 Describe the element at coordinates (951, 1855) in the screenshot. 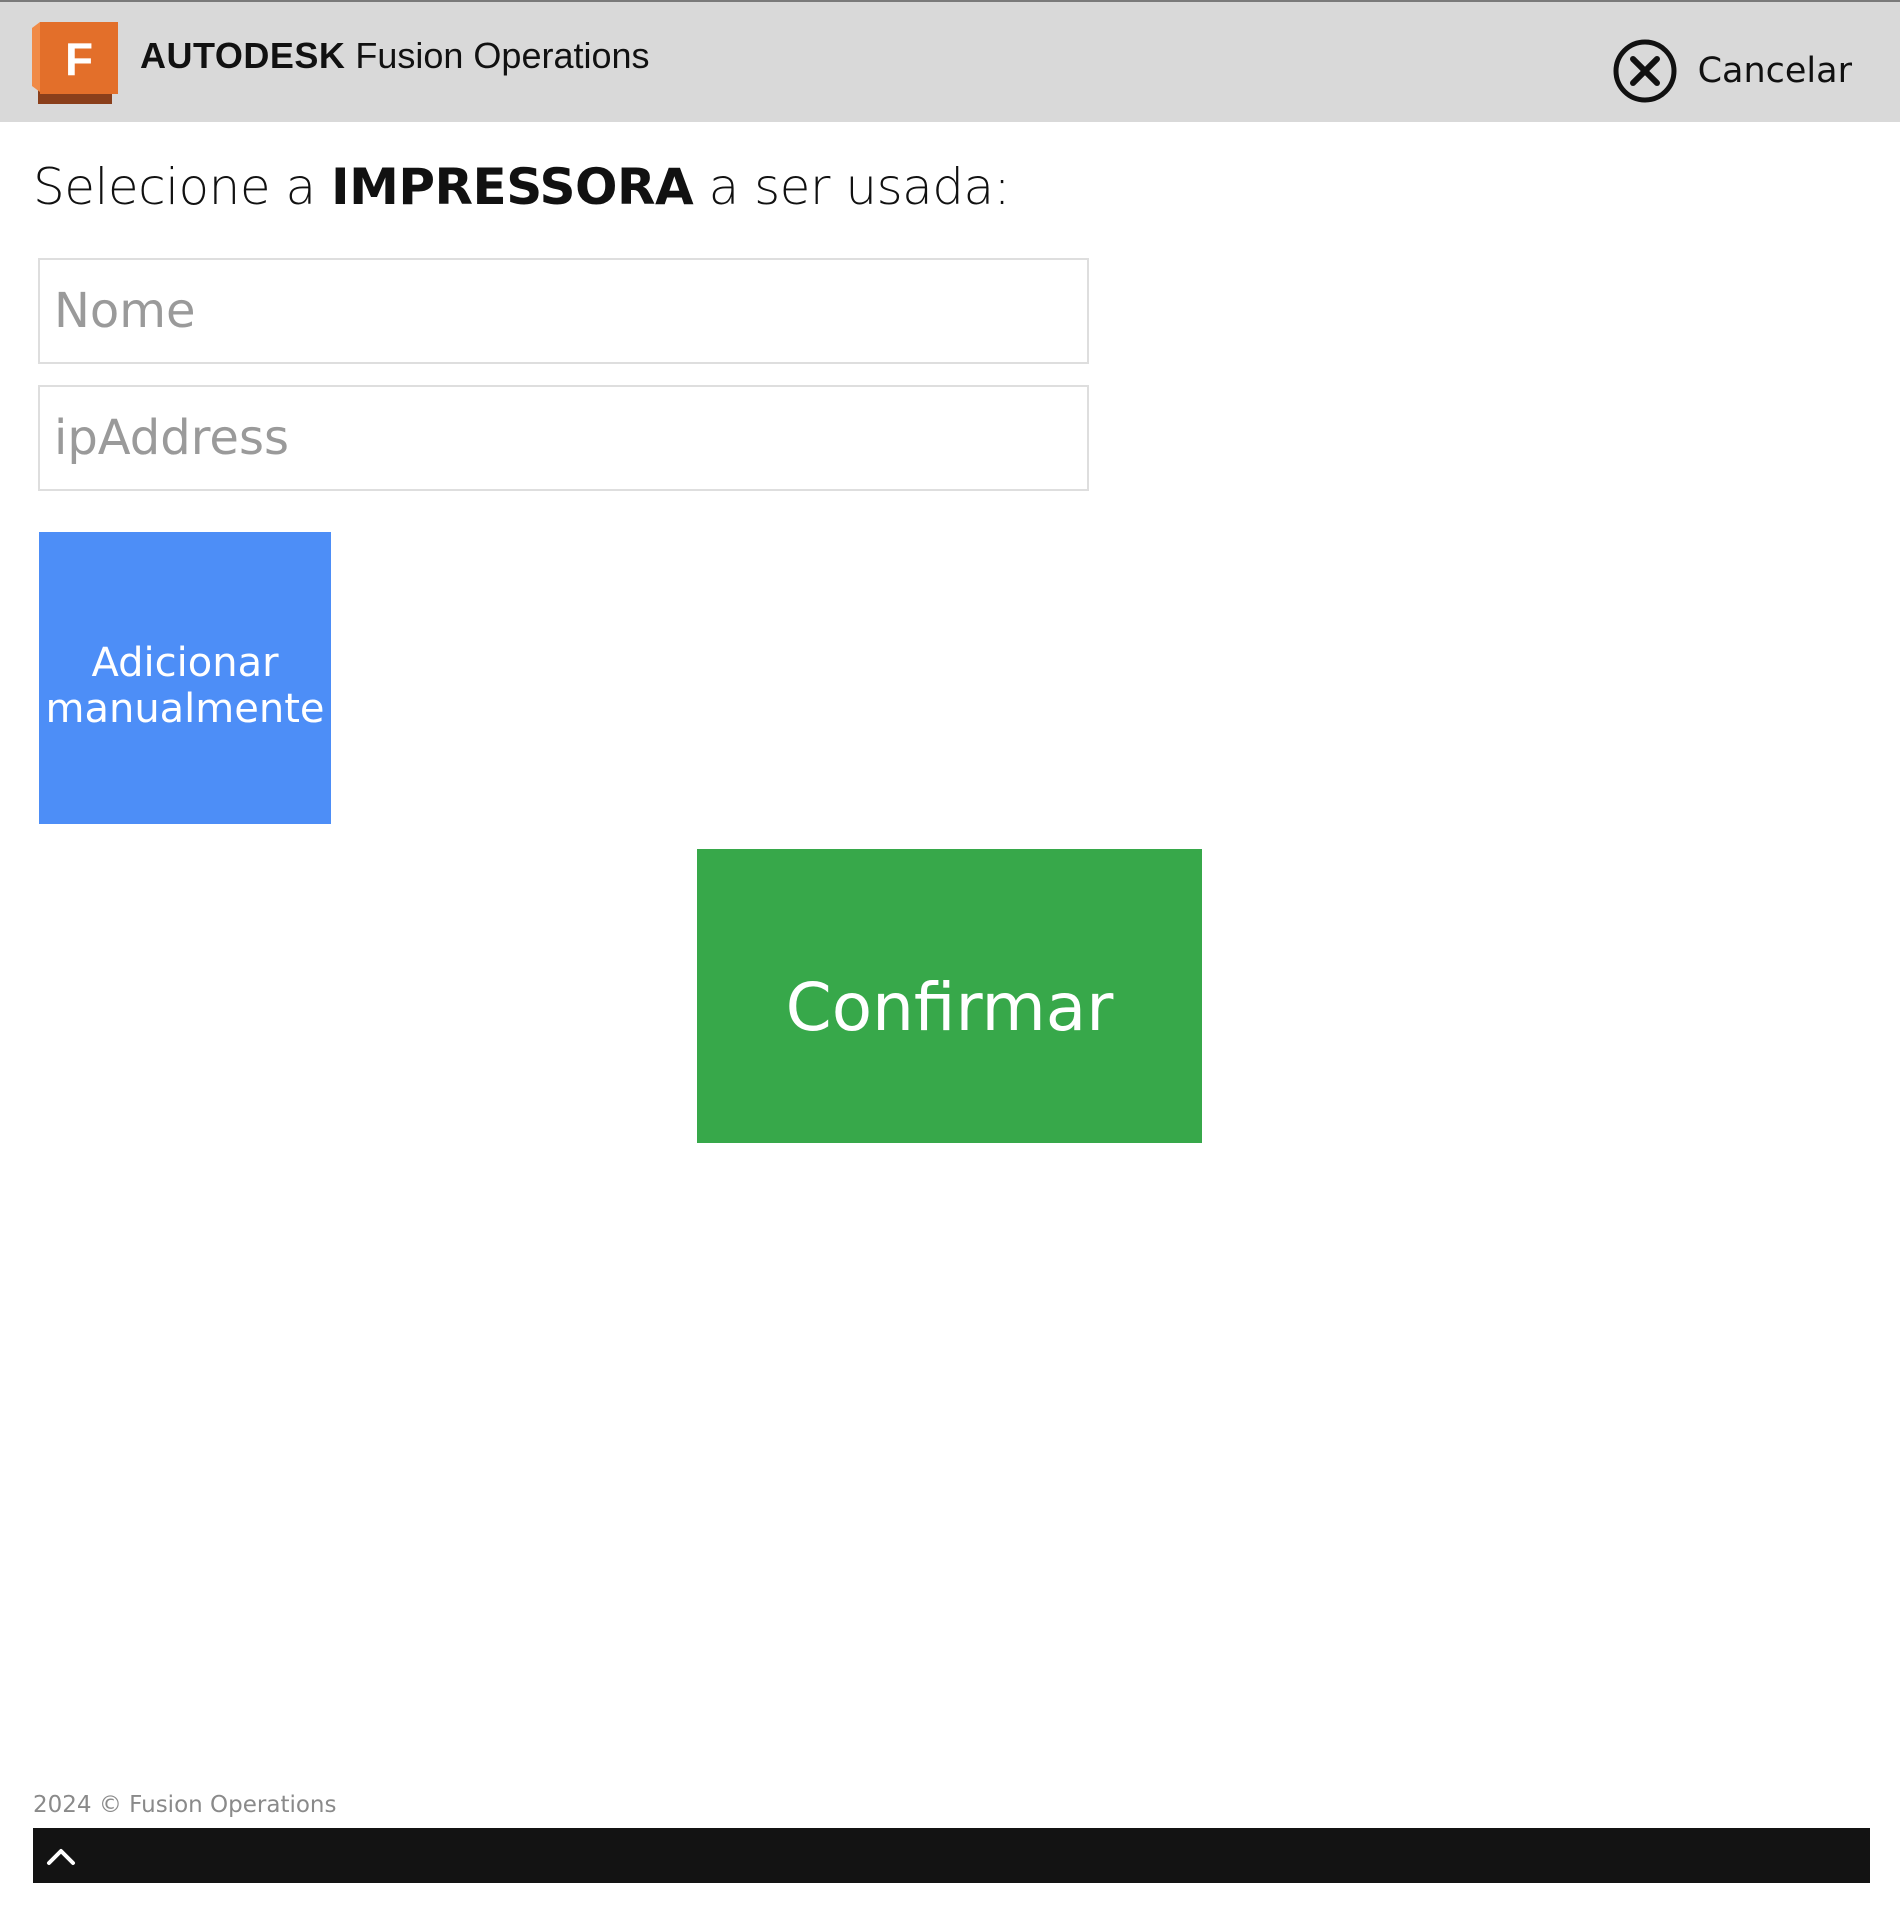

I see `footer-bar` at that location.